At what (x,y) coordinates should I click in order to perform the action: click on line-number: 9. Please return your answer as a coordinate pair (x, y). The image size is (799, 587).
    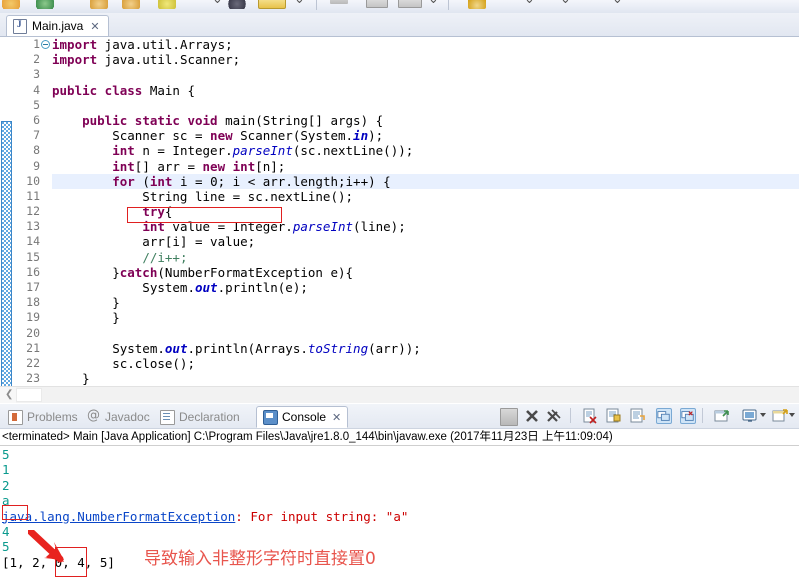
    Looking at the image, I should click on (36, 165).